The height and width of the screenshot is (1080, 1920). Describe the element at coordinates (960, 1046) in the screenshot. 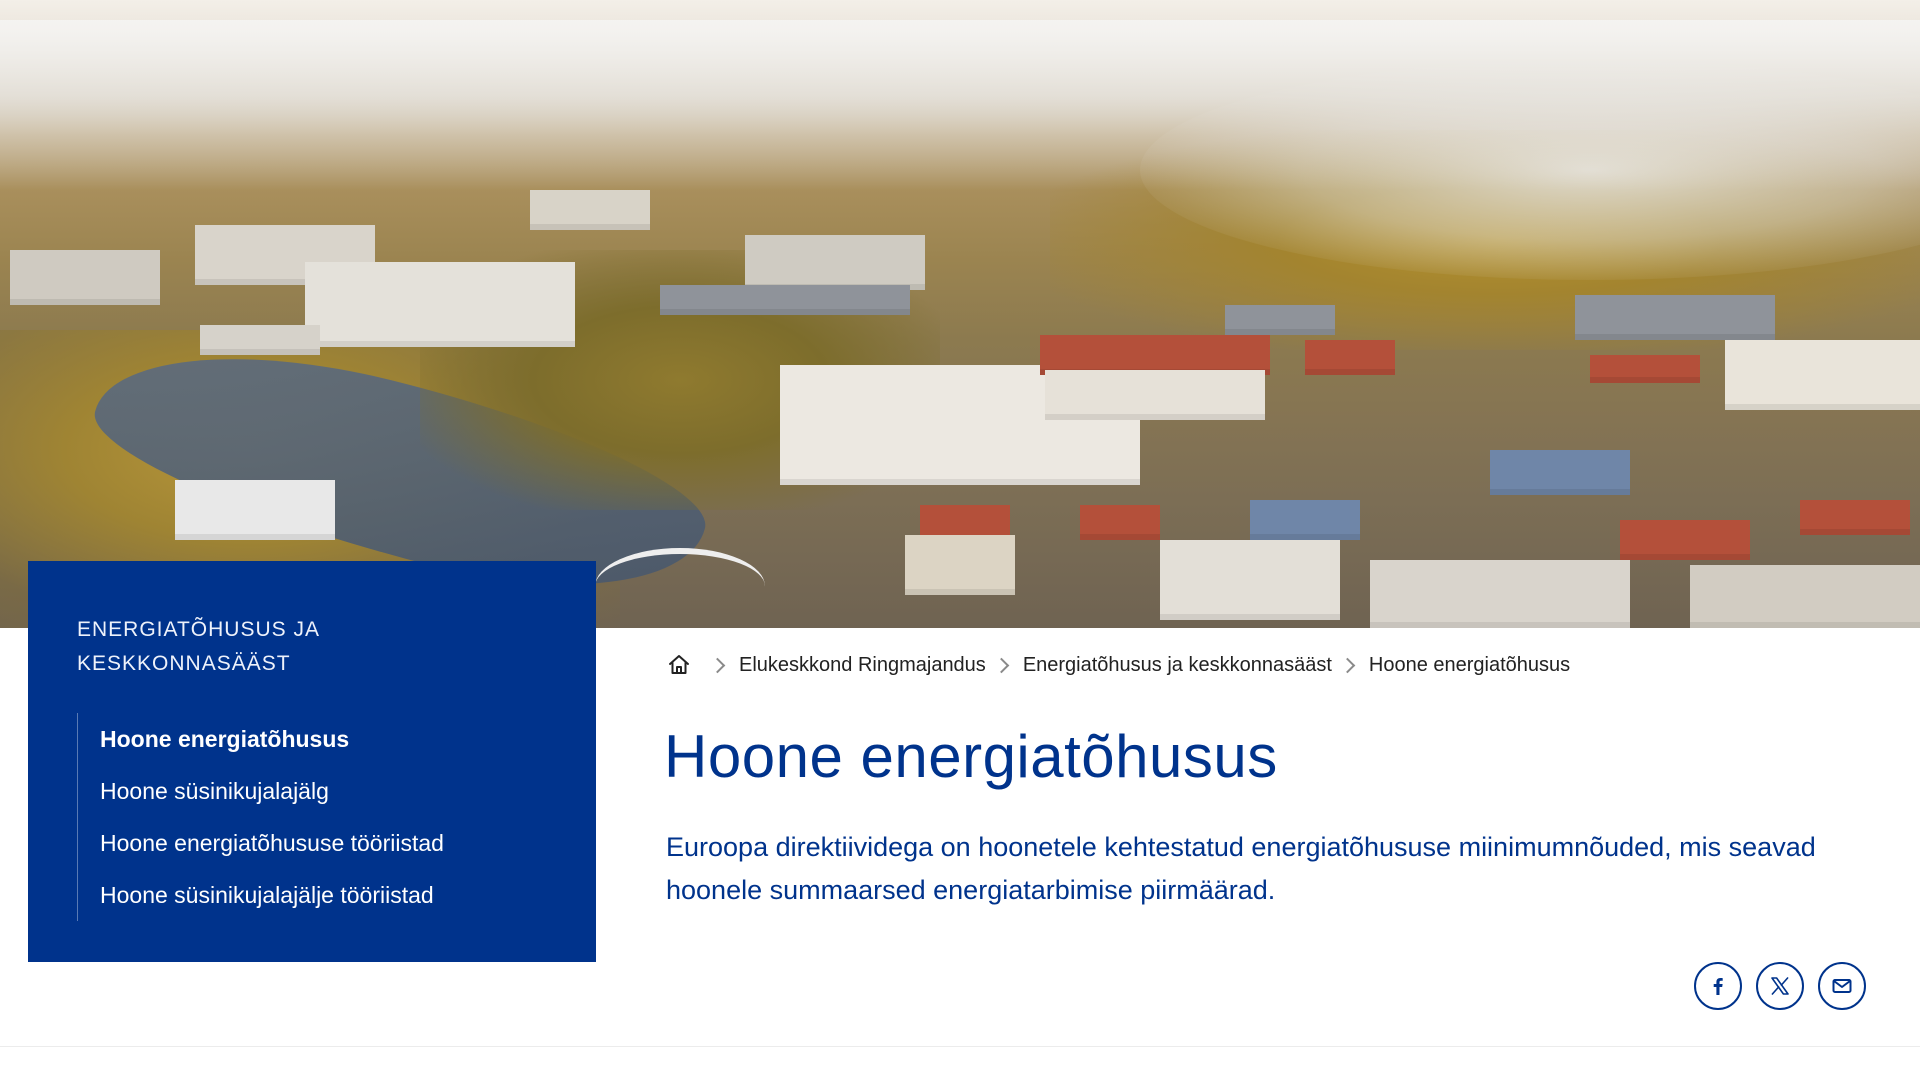

I see `footer-divider` at that location.